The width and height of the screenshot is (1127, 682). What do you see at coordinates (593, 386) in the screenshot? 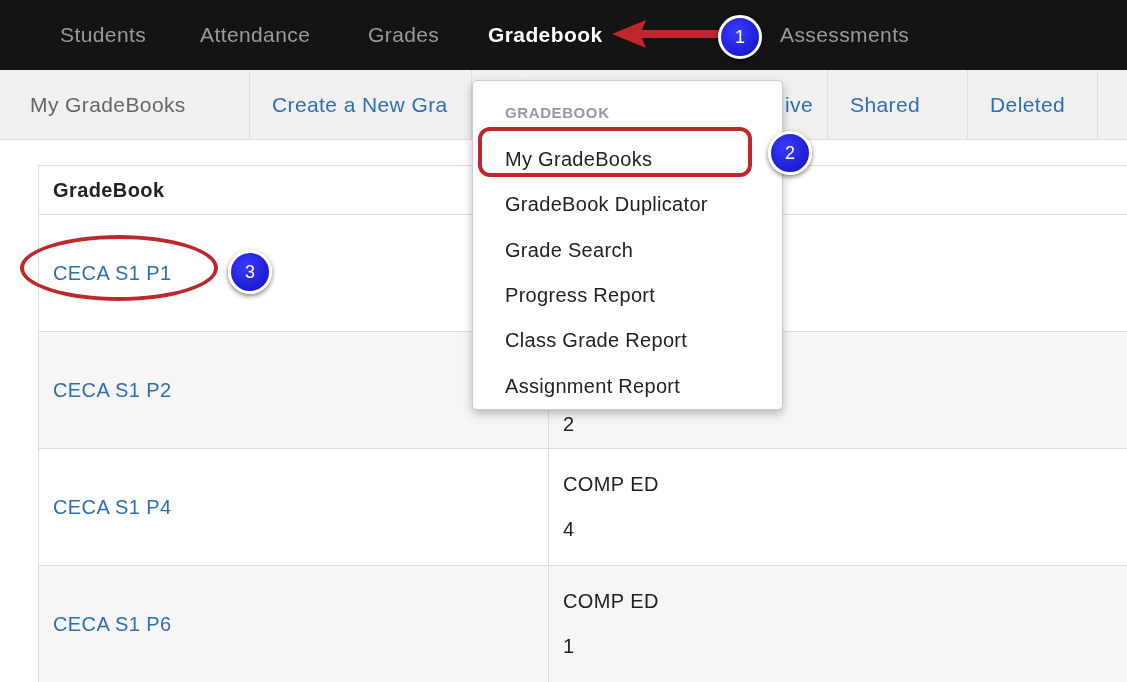
I see `menu-item: Assignment Report` at bounding box center [593, 386].